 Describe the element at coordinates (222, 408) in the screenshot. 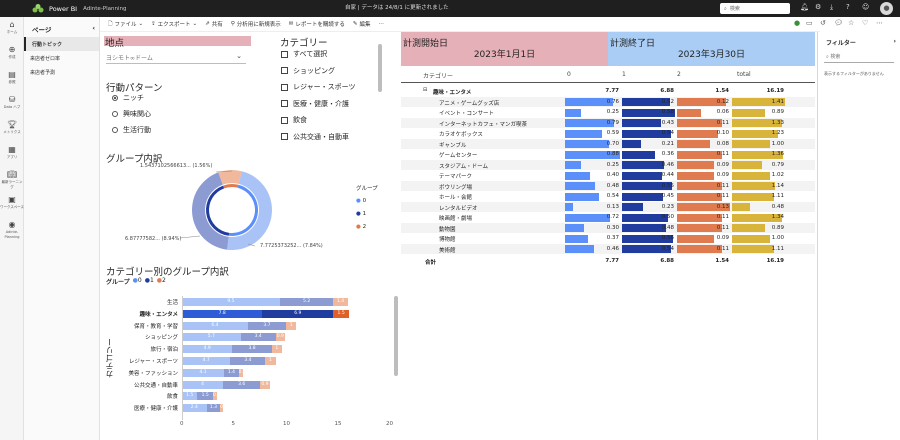

I see `bar-segment-9-2: 0.3` at that location.